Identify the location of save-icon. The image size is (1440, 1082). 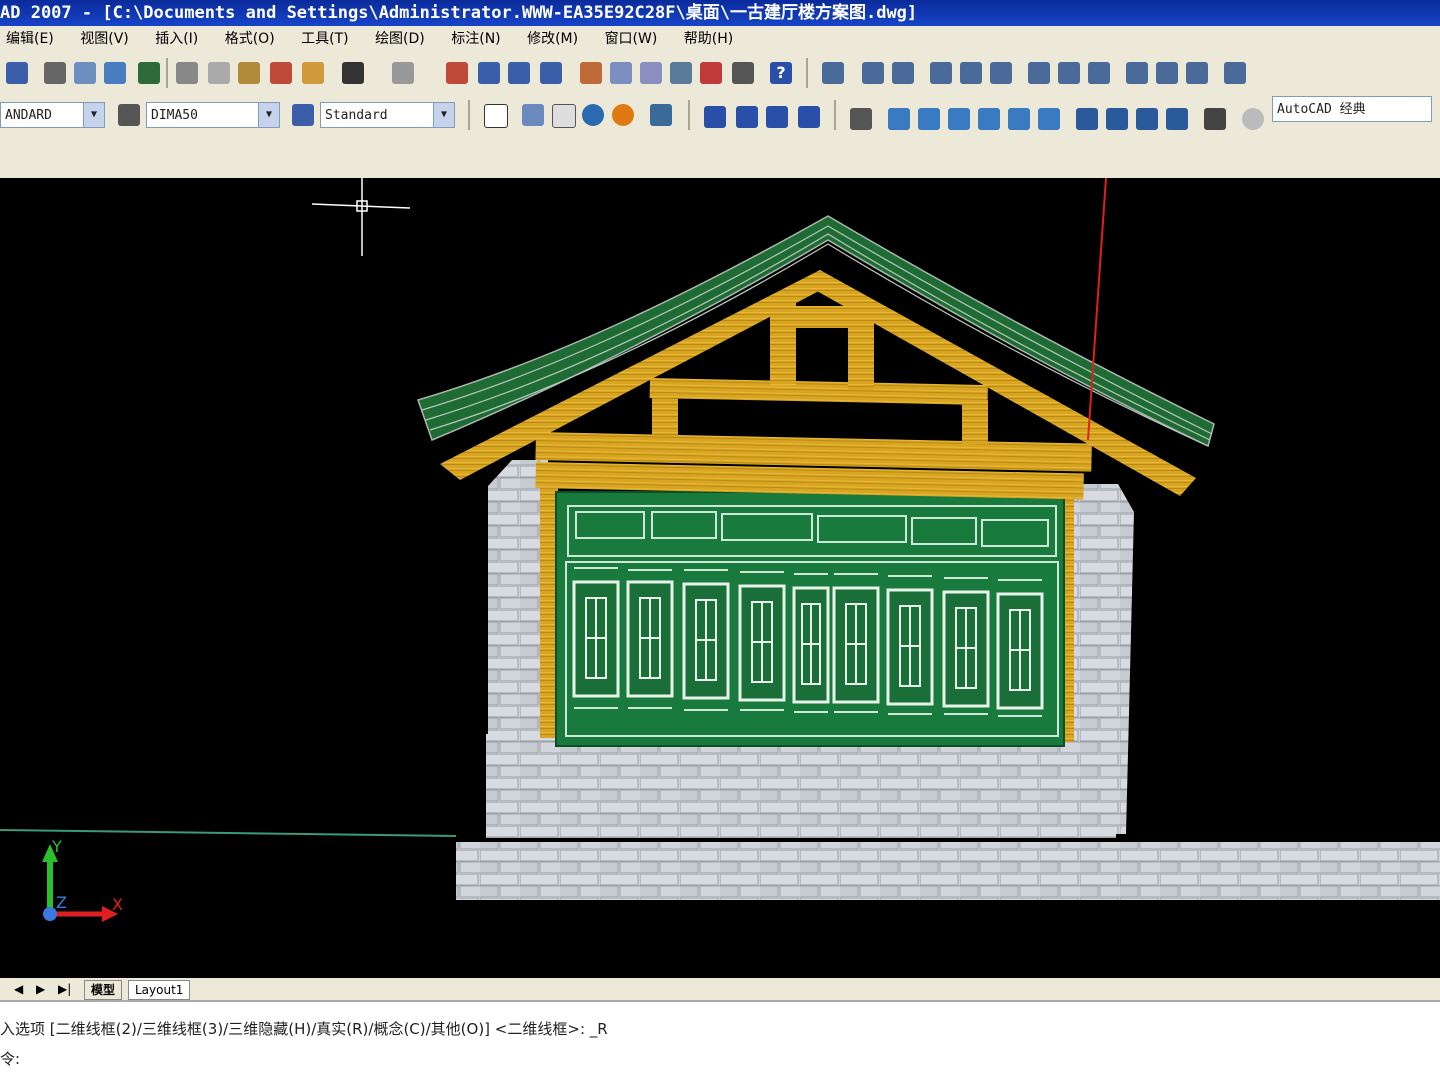
(17, 73).